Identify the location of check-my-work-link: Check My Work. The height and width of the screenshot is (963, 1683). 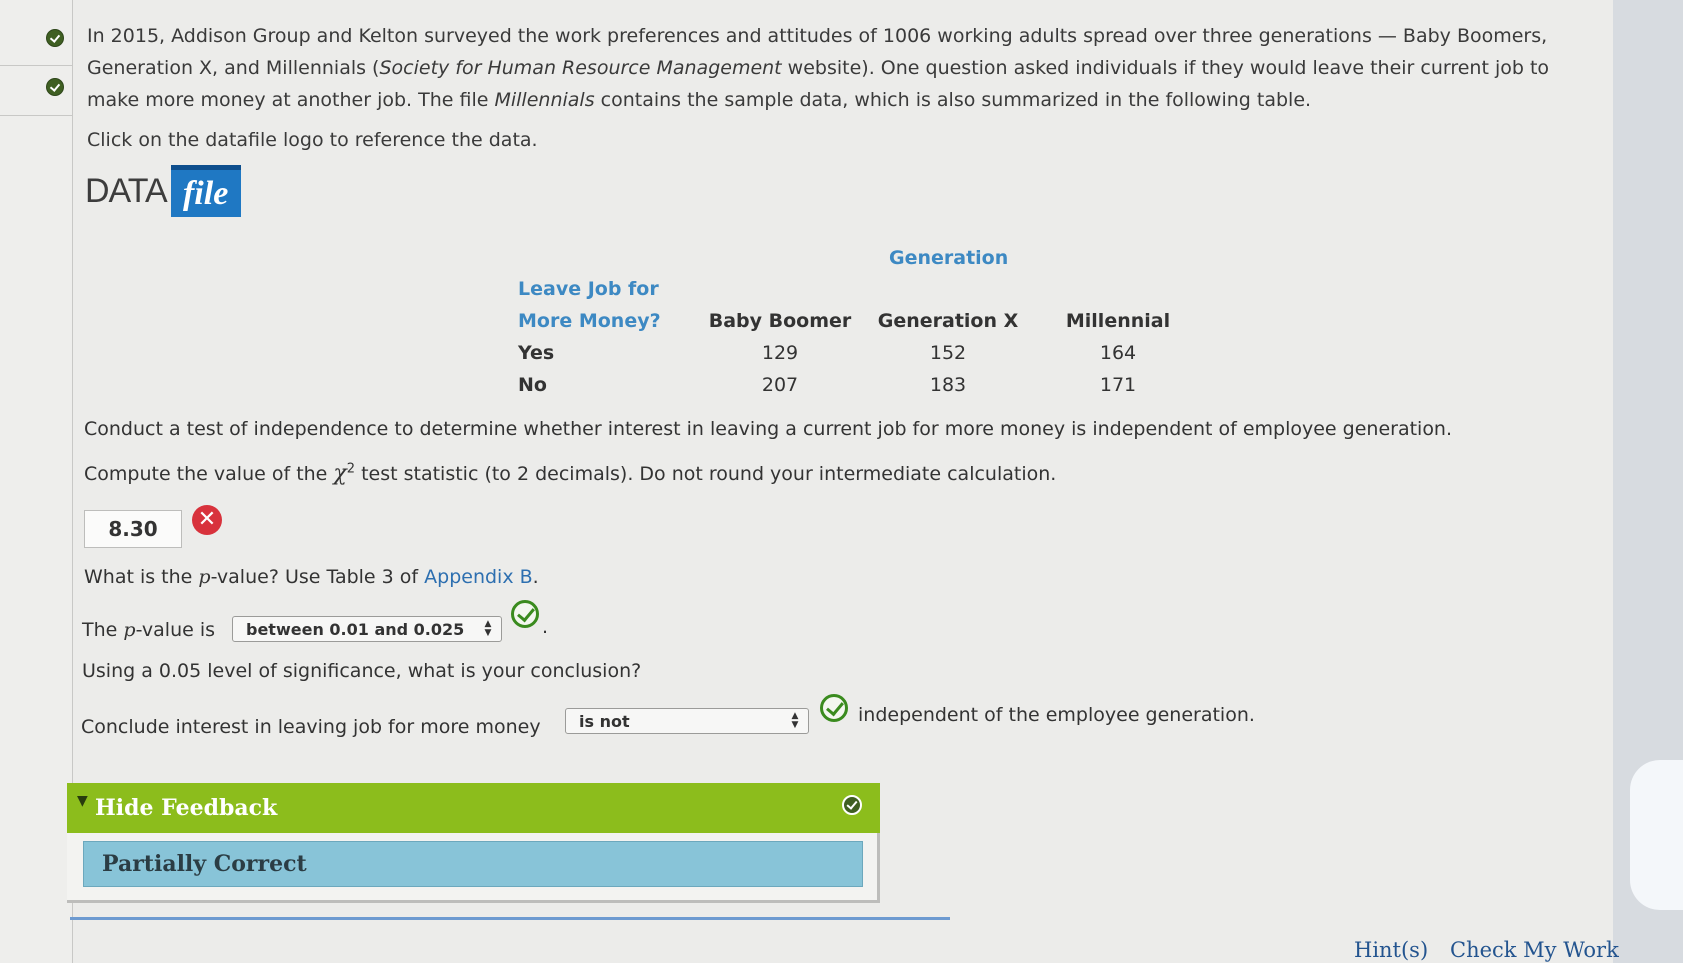
(1534, 950).